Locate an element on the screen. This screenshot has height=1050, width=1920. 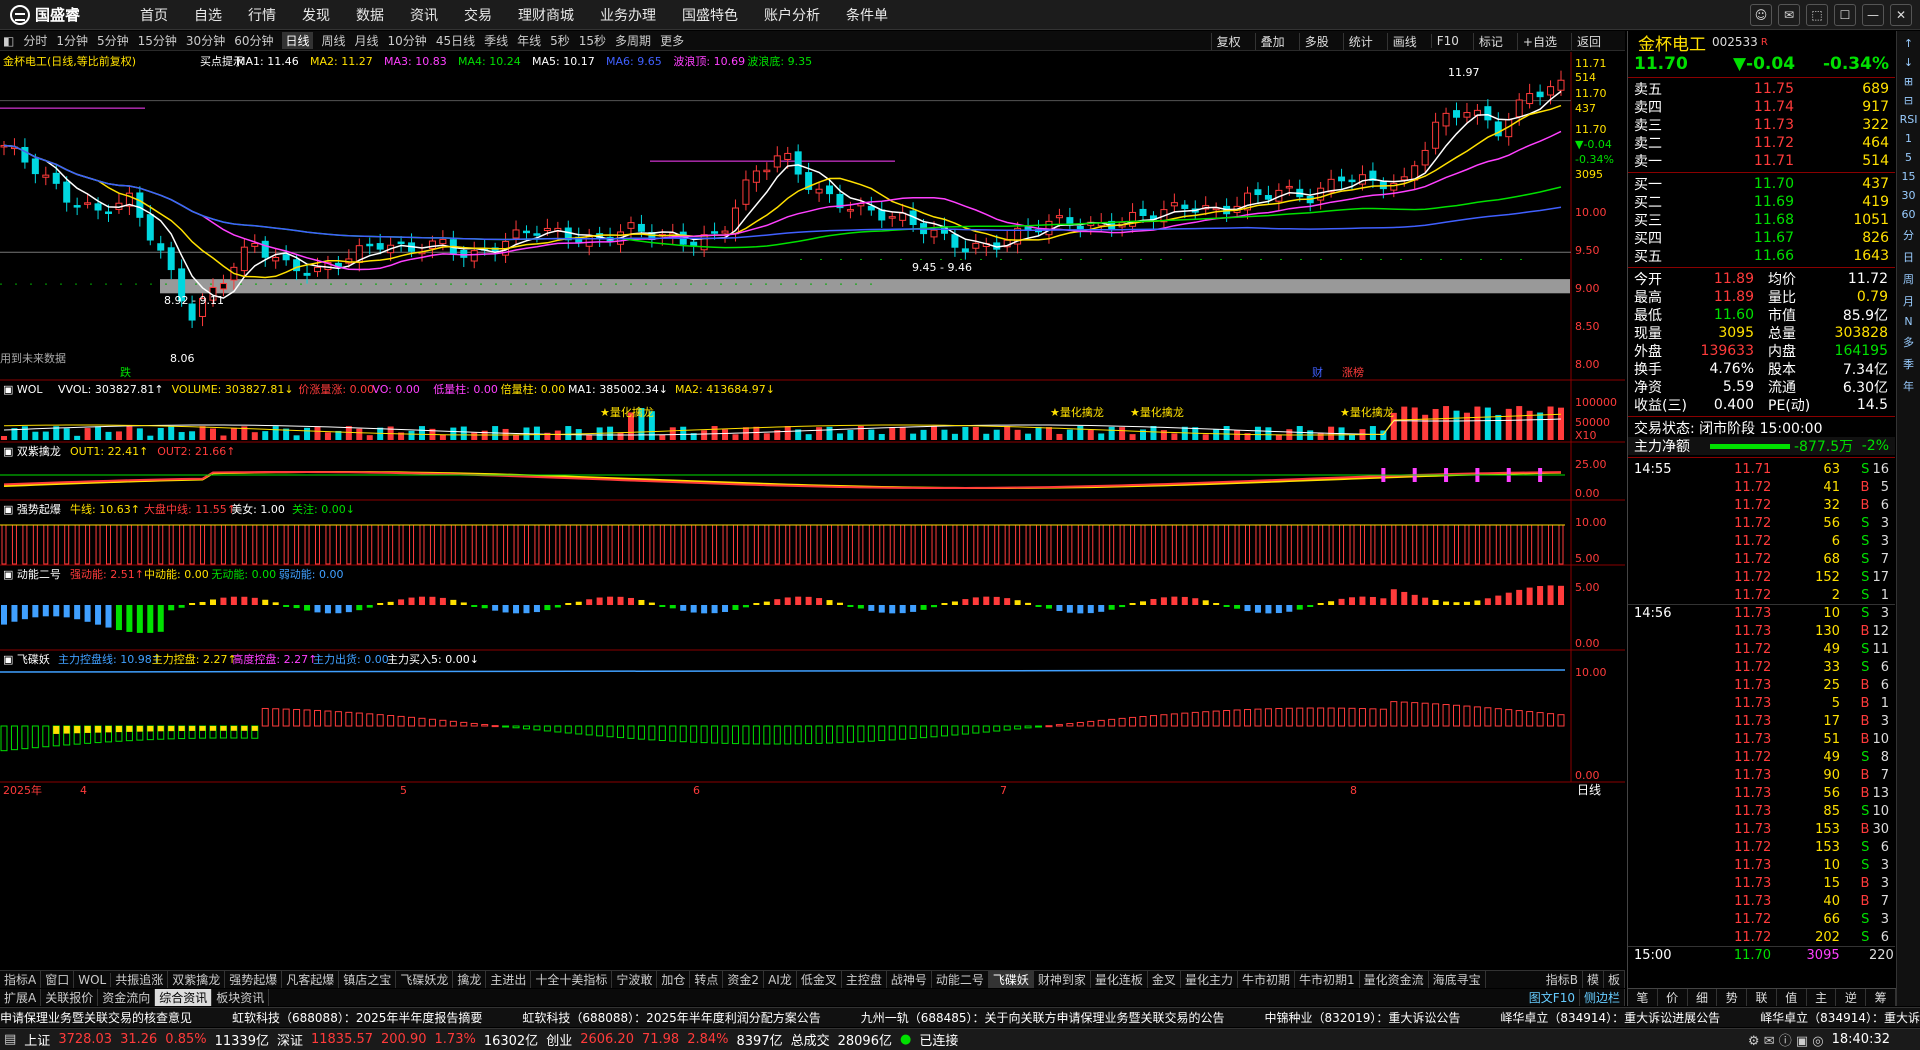
indicator-tab: 指标A is located at coordinates (21, 979).